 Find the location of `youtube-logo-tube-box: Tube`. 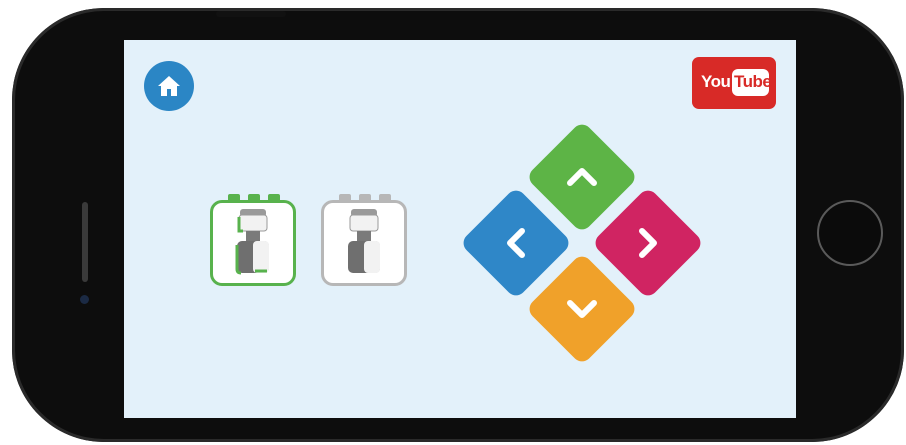

youtube-logo-tube-box: Tube is located at coordinates (752, 82).